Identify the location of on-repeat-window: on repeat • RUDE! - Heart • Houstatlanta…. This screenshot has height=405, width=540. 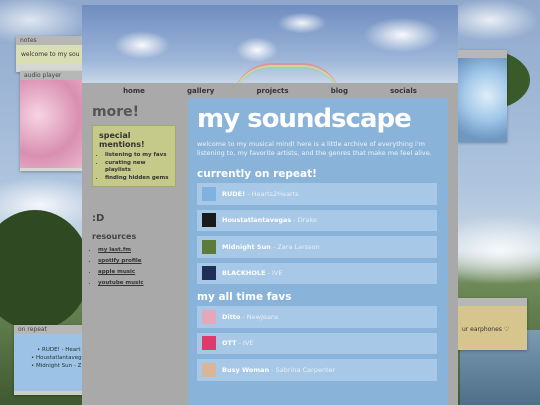
(49, 360).